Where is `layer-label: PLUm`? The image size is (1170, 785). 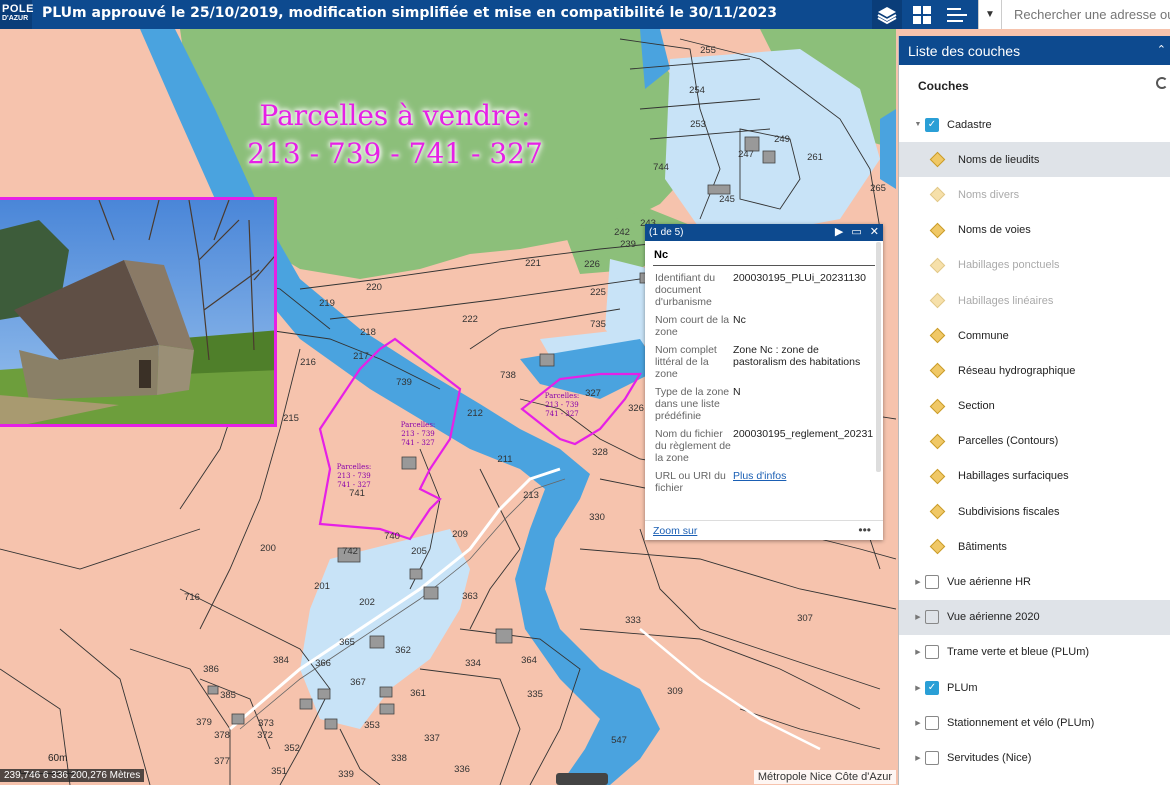
layer-label: PLUm is located at coordinates (962, 687).